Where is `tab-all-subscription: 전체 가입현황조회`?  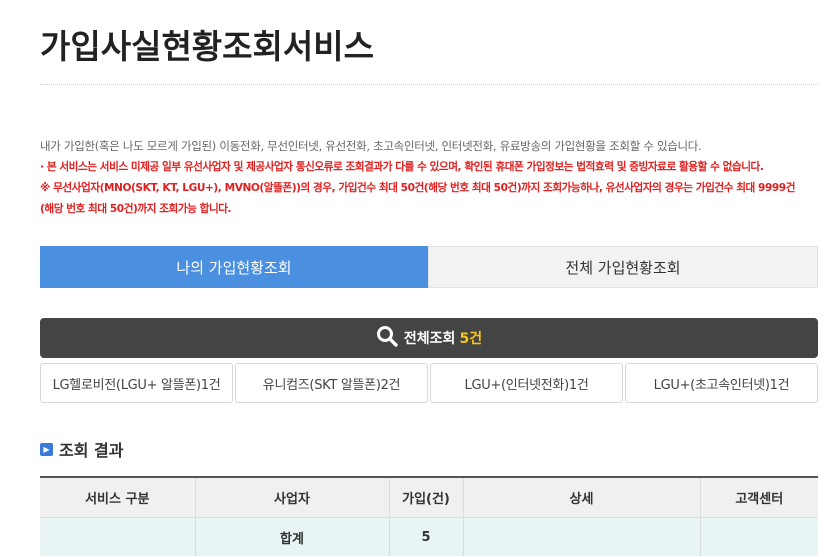 tab-all-subscription: 전체 가입현황조회 is located at coordinates (623, 267).